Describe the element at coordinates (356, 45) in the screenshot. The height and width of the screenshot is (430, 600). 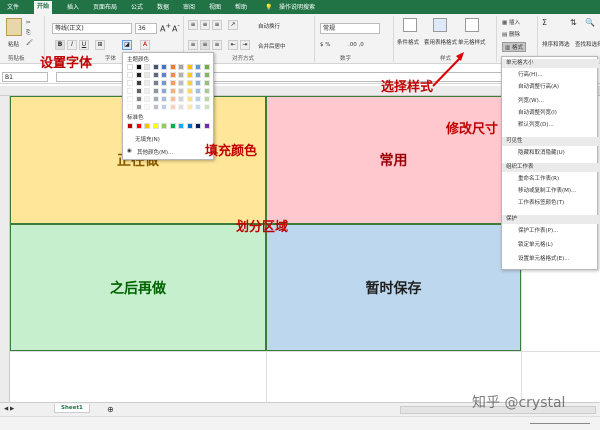
I see `decimal-icon: .00 ,0` at that location.